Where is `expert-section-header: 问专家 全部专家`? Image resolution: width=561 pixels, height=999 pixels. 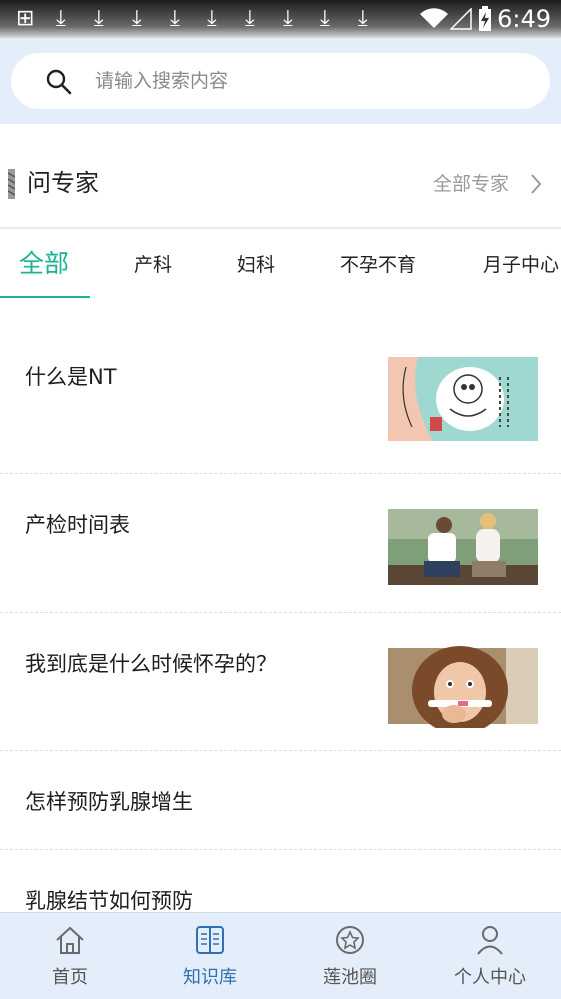
expert-section-header: 问专家 全部专家 is located at coordinates (280, 176).